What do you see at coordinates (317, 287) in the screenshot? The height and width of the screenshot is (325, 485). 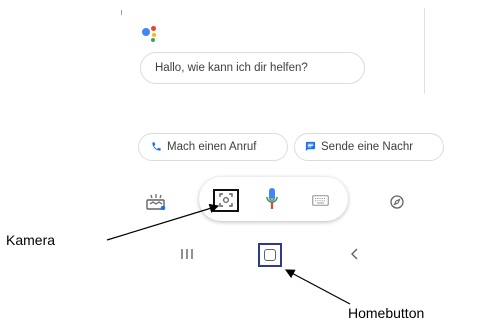 I see `arrow-homebutton` at bounding box center [317, 287].